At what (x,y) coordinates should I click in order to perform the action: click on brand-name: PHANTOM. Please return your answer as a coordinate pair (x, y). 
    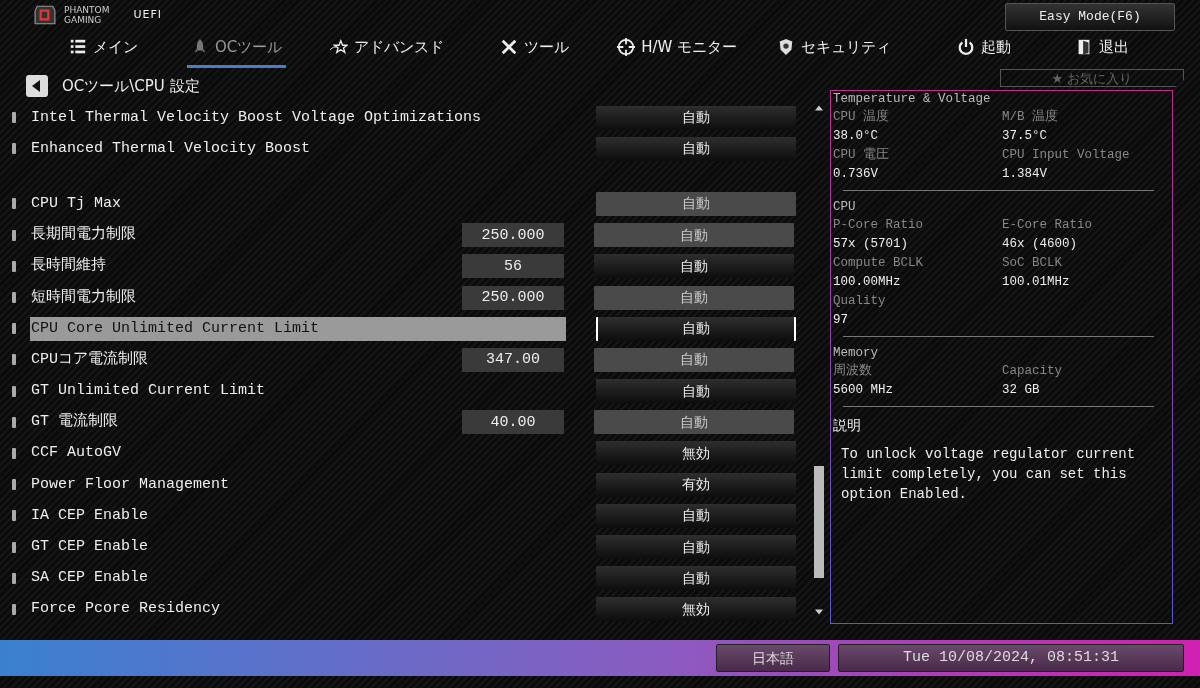
    Looking at the image, I should click on (87, 10).